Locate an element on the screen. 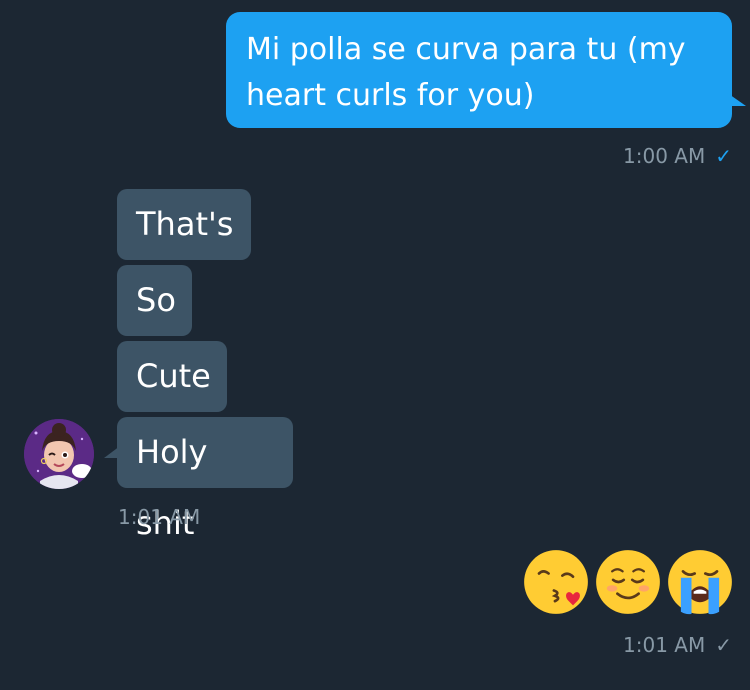  incoming-message-bubble: So is located at coordinates (154, 300).